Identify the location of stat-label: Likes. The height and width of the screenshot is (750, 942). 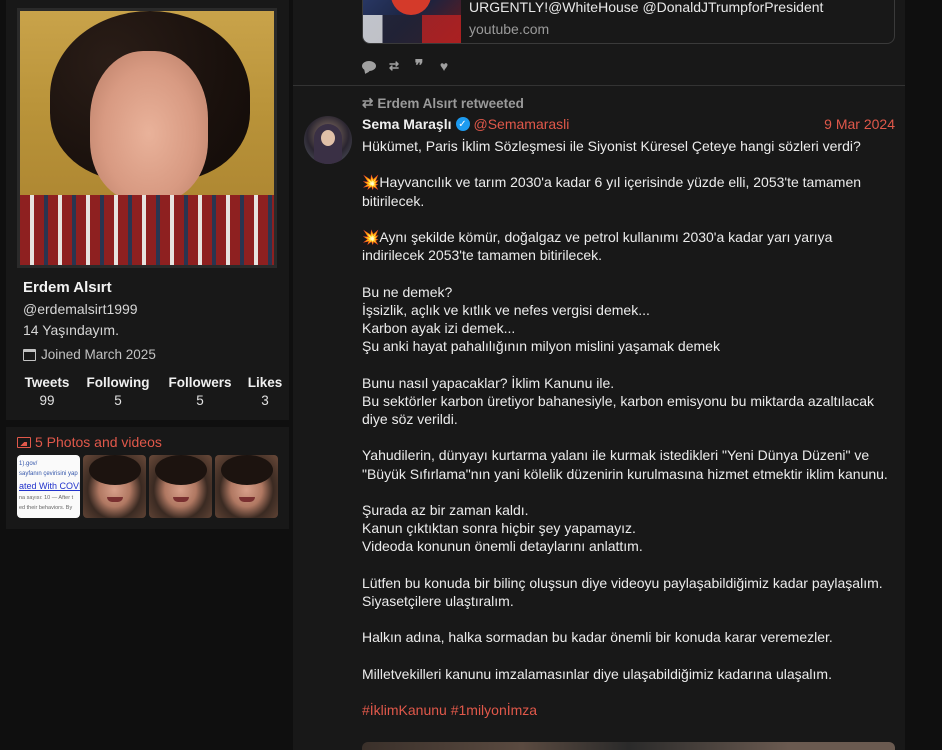
(265, 382).